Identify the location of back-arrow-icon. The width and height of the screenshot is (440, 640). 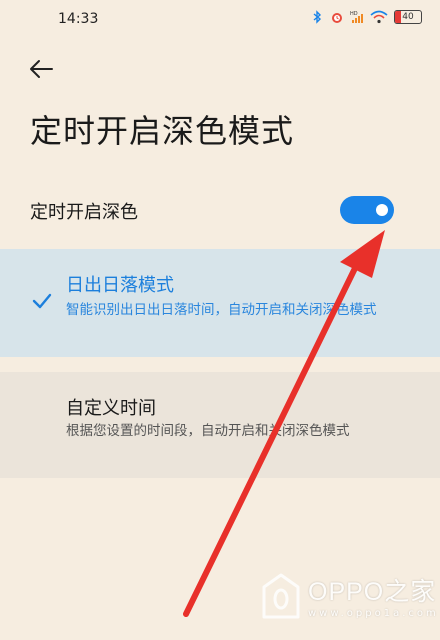
(41, 69).